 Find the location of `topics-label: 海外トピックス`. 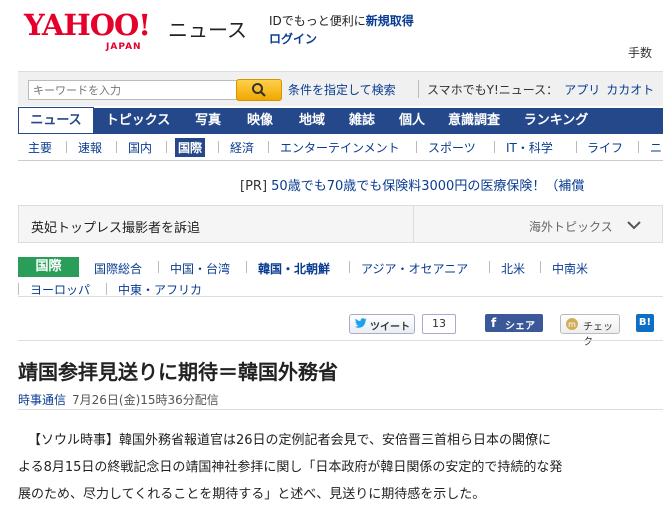

topics-label: 海外トピックス is located at coordinates (571, 226).